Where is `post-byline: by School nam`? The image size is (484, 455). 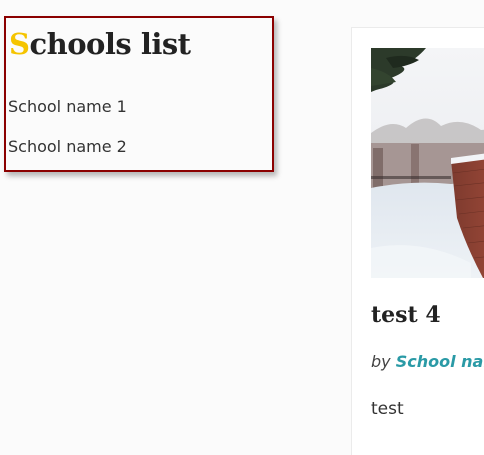
post-byline: by School nam is located at coordinates (427, 362).